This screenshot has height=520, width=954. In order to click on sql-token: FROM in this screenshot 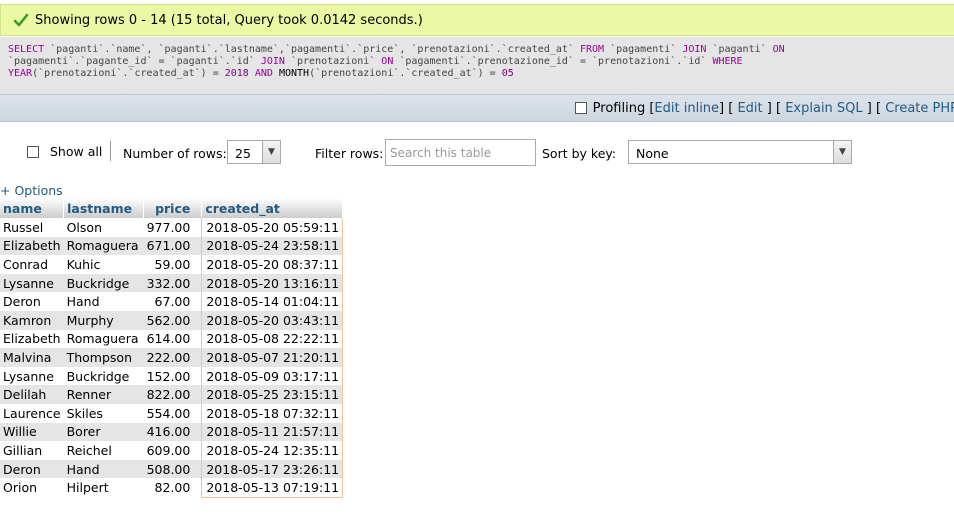, I will do `click(592, 49)`.